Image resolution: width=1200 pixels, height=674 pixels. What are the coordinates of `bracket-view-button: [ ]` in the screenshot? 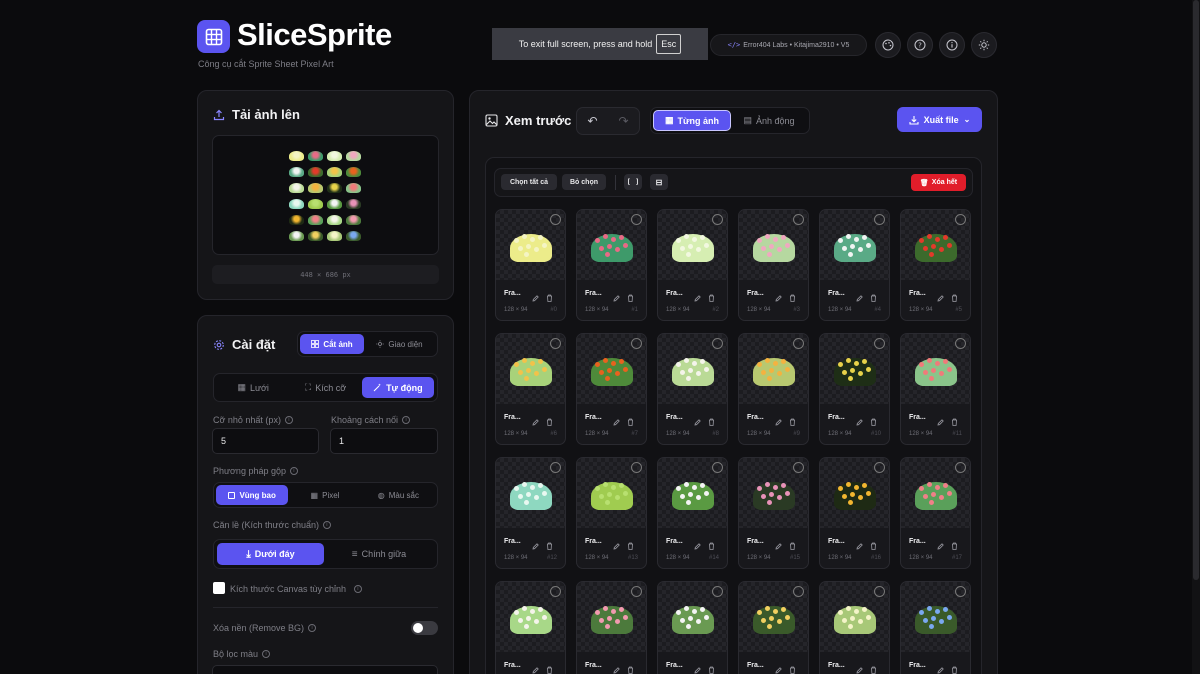 It's located at (633, 182).